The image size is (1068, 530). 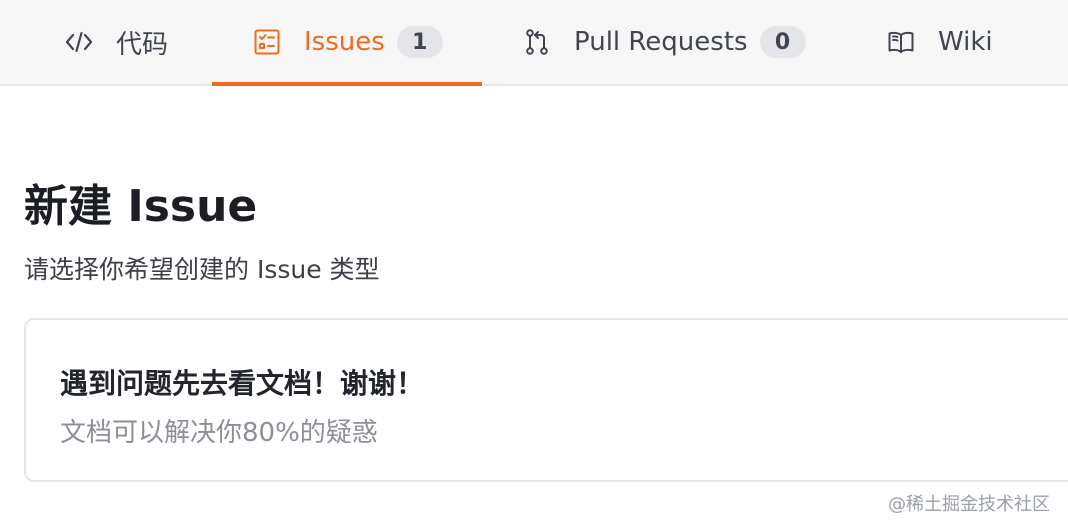 I want to click on tab-pull-requests: Pull Requests 0, so click(x=664, y=42).